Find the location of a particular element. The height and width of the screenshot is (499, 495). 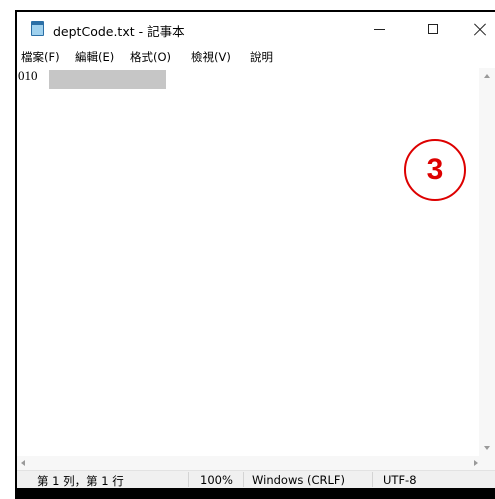

window-title: deptCode.txt - 記事本 is located at coordinates (119, 31).